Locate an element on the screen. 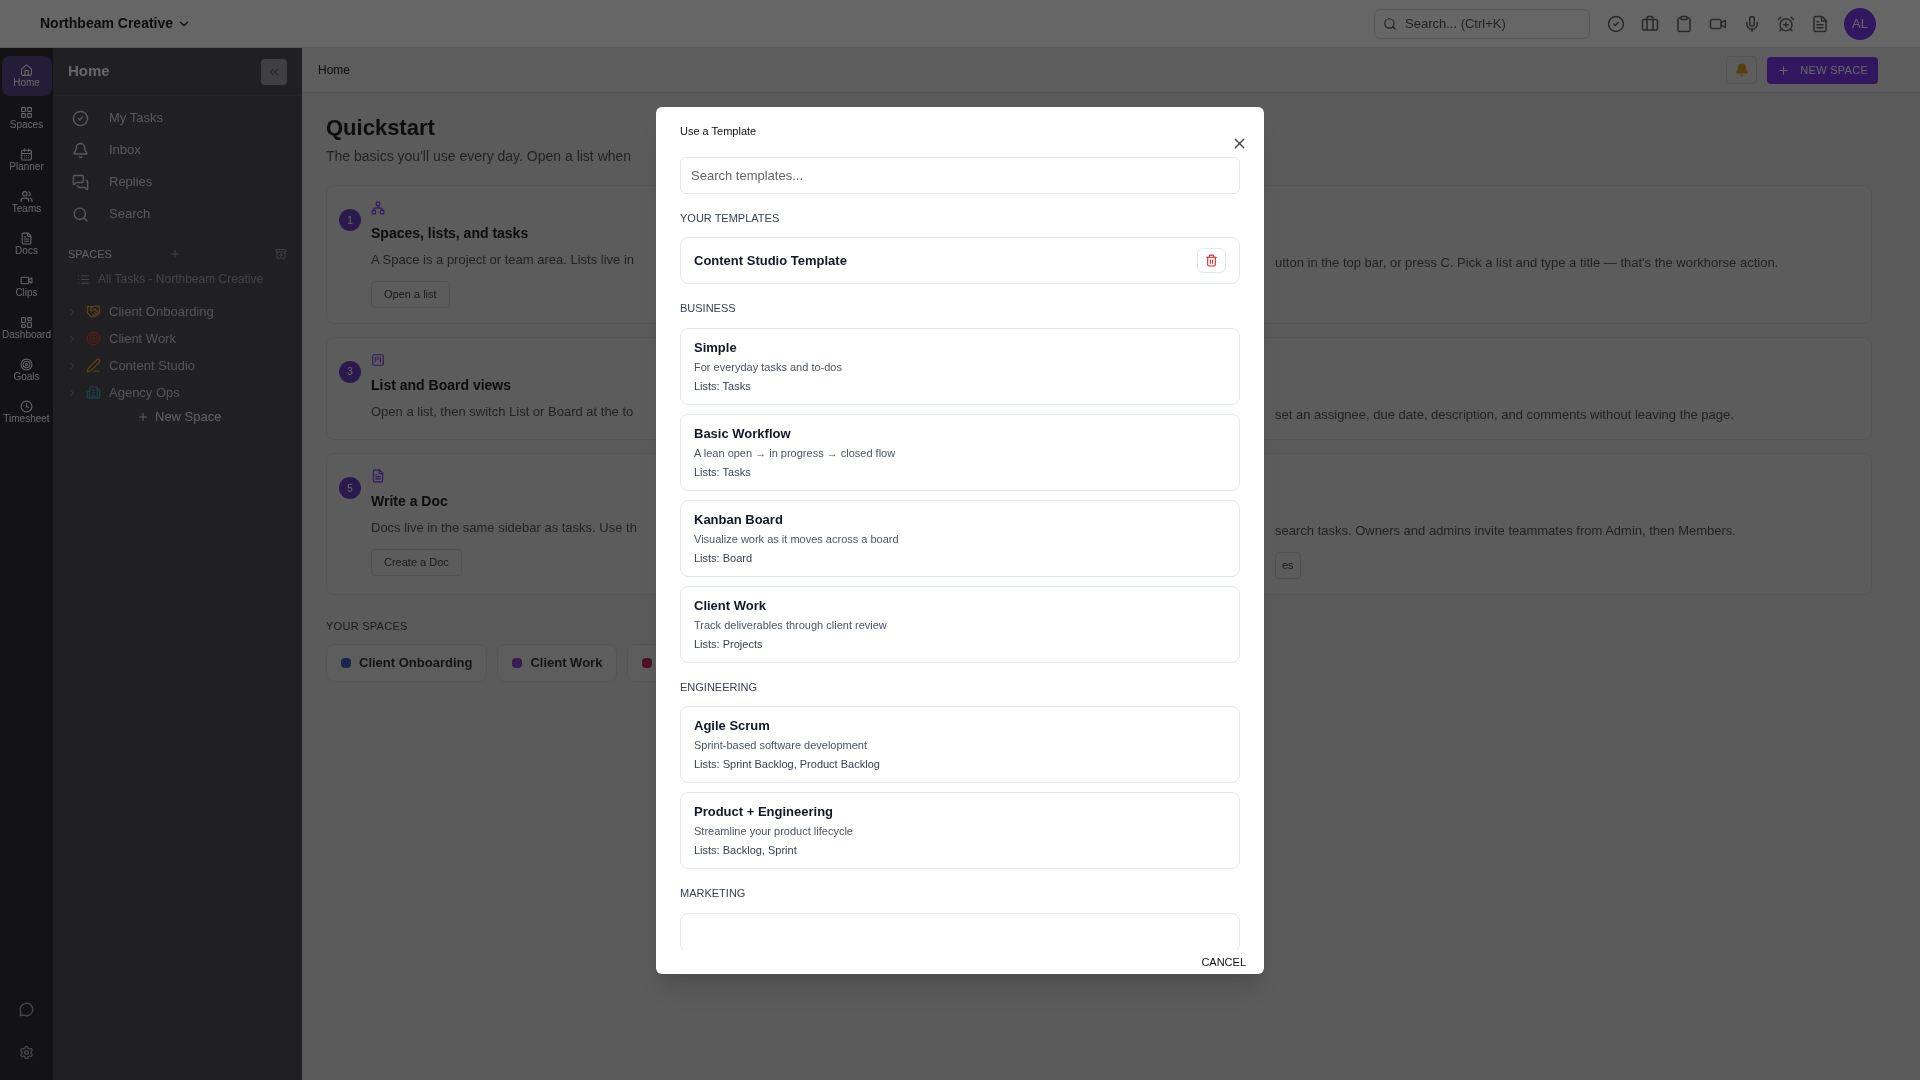 The image size is (1920, 1080). template-description: A lean open → in progress → closed flow is located at coordinates (795, 453).